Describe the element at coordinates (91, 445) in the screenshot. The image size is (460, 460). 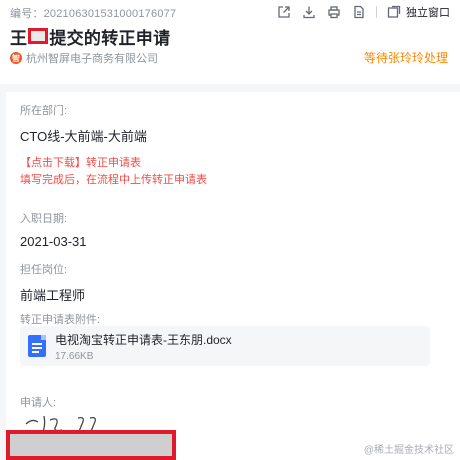
I see `redaction-box-bottom` at that location.